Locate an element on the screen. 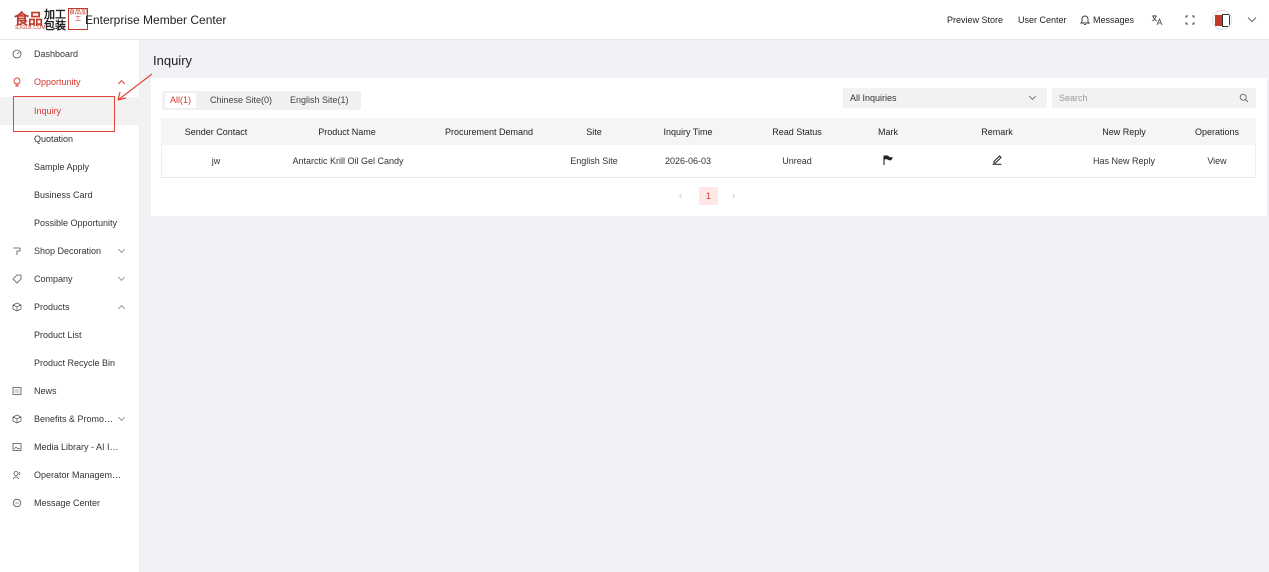  page-number-current: 1 is located at coordinates (708, 196).